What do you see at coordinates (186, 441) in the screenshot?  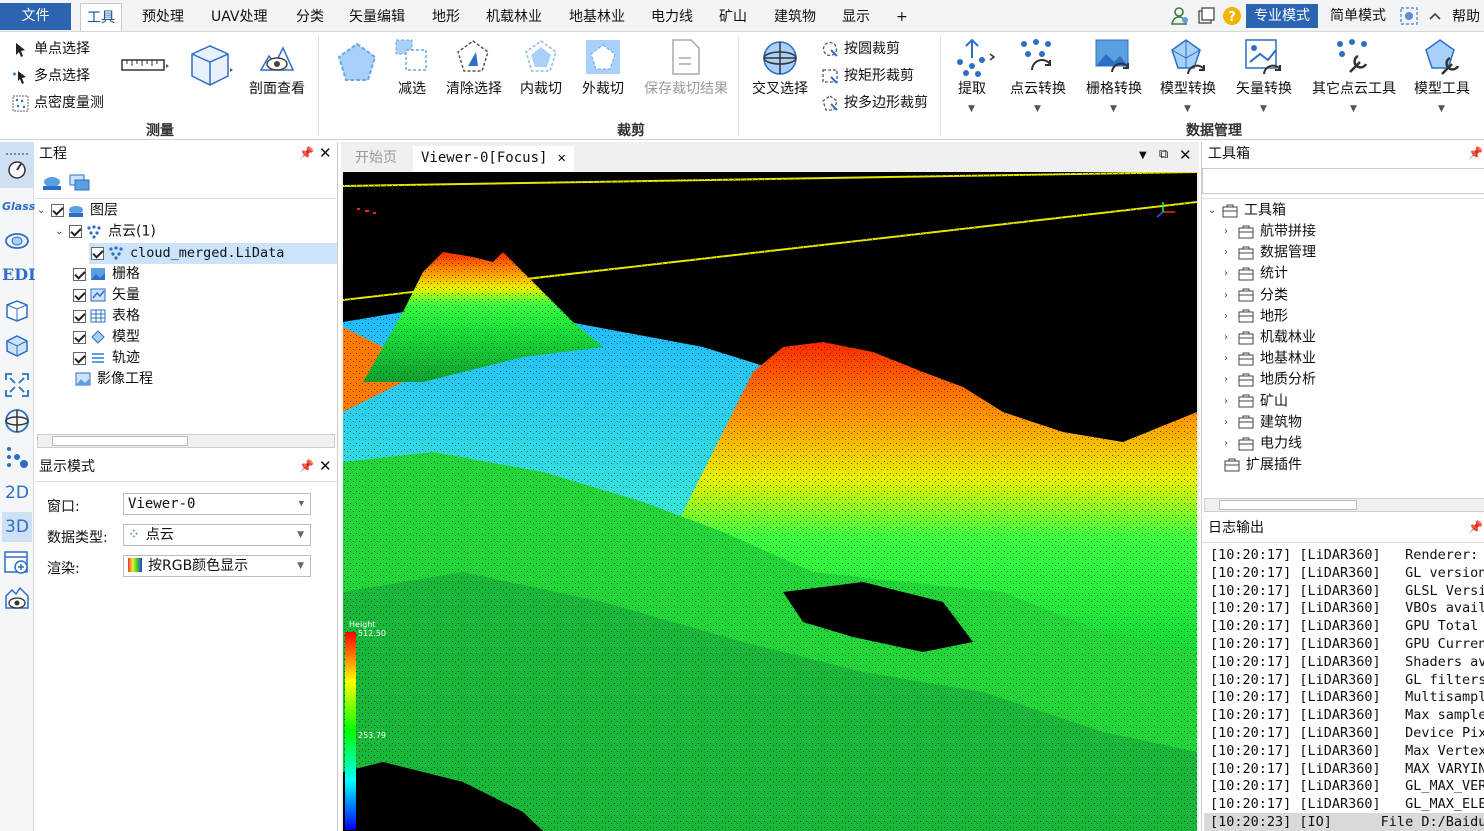 I see `project-hscrollbar` at bounding box center [186, 441].